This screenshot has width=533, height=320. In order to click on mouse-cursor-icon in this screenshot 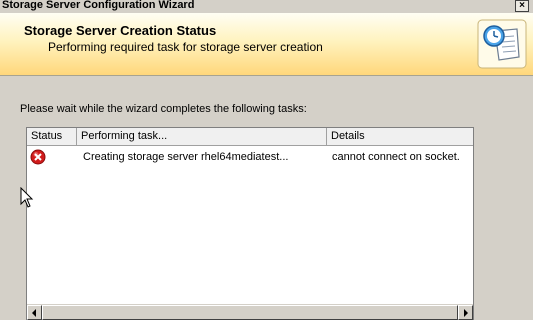, I will do `click(27, 197)`.